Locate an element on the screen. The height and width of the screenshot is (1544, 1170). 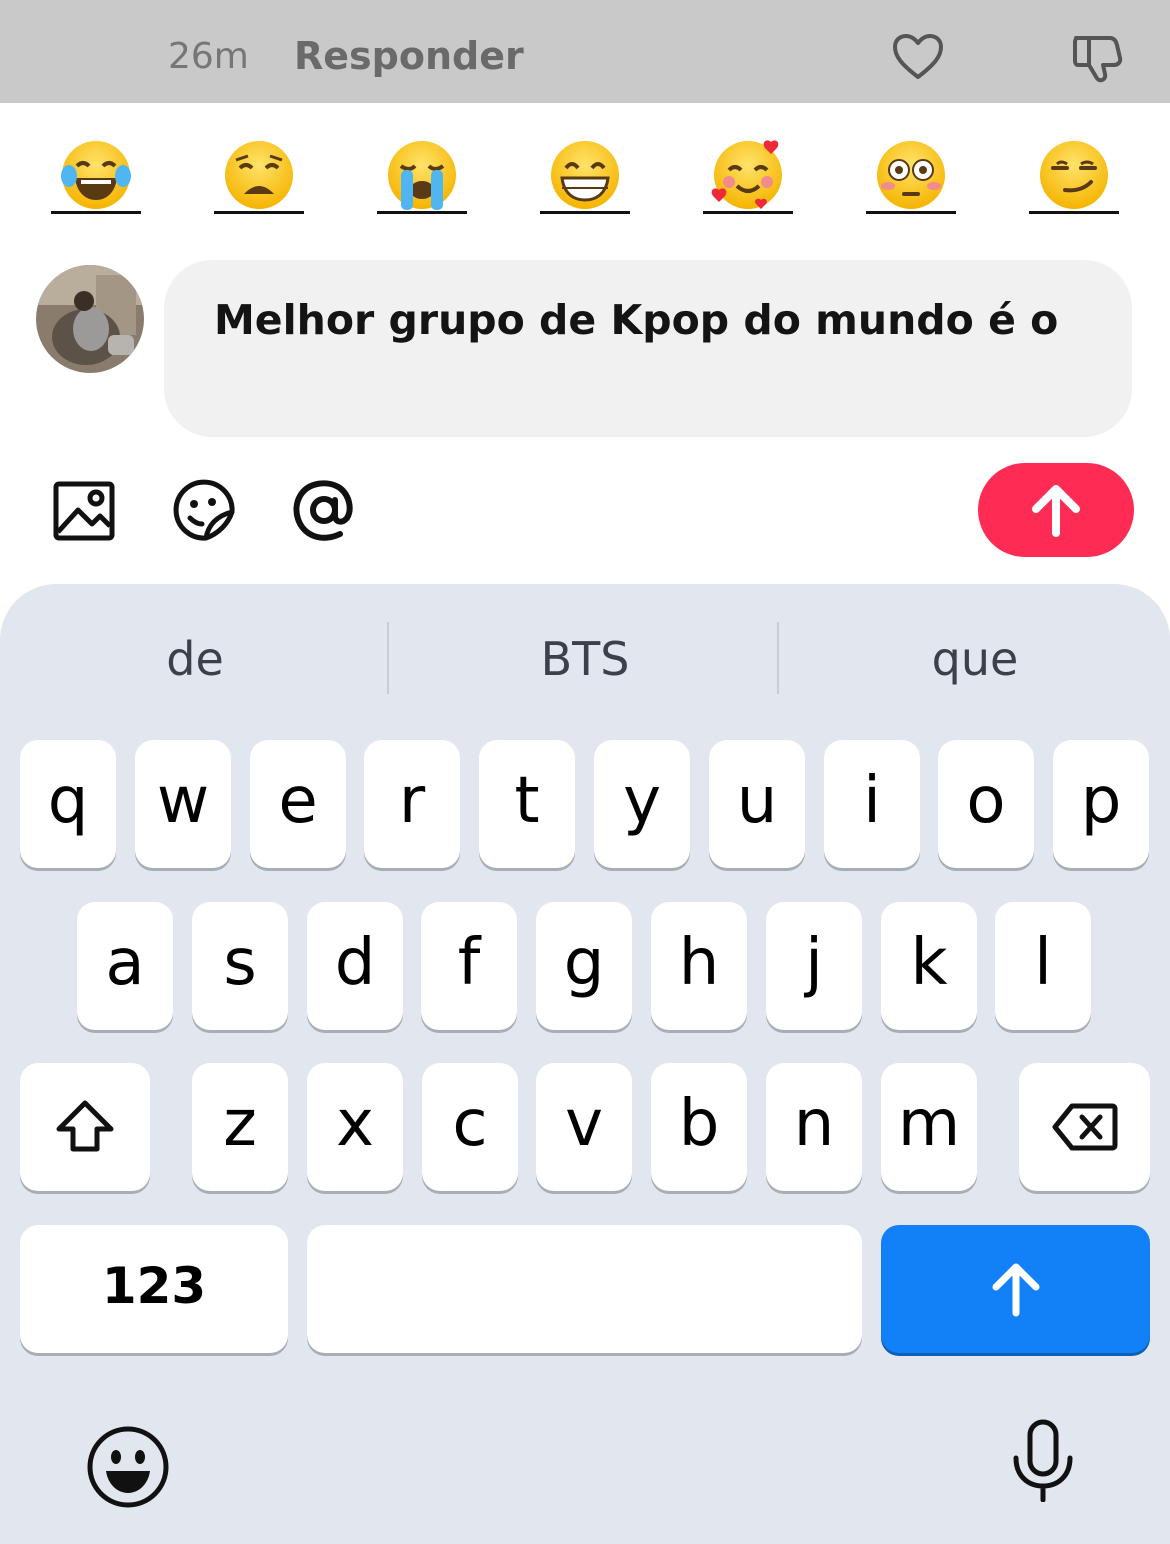
suggestion-2: BTS is located at coordinates (585, 659).